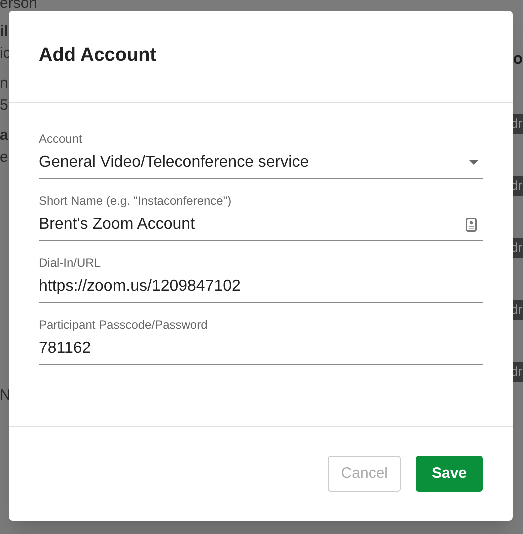  Describe the element at coordinates (471, 225) in the screenshot. I see `contact-card-icon` at that location.